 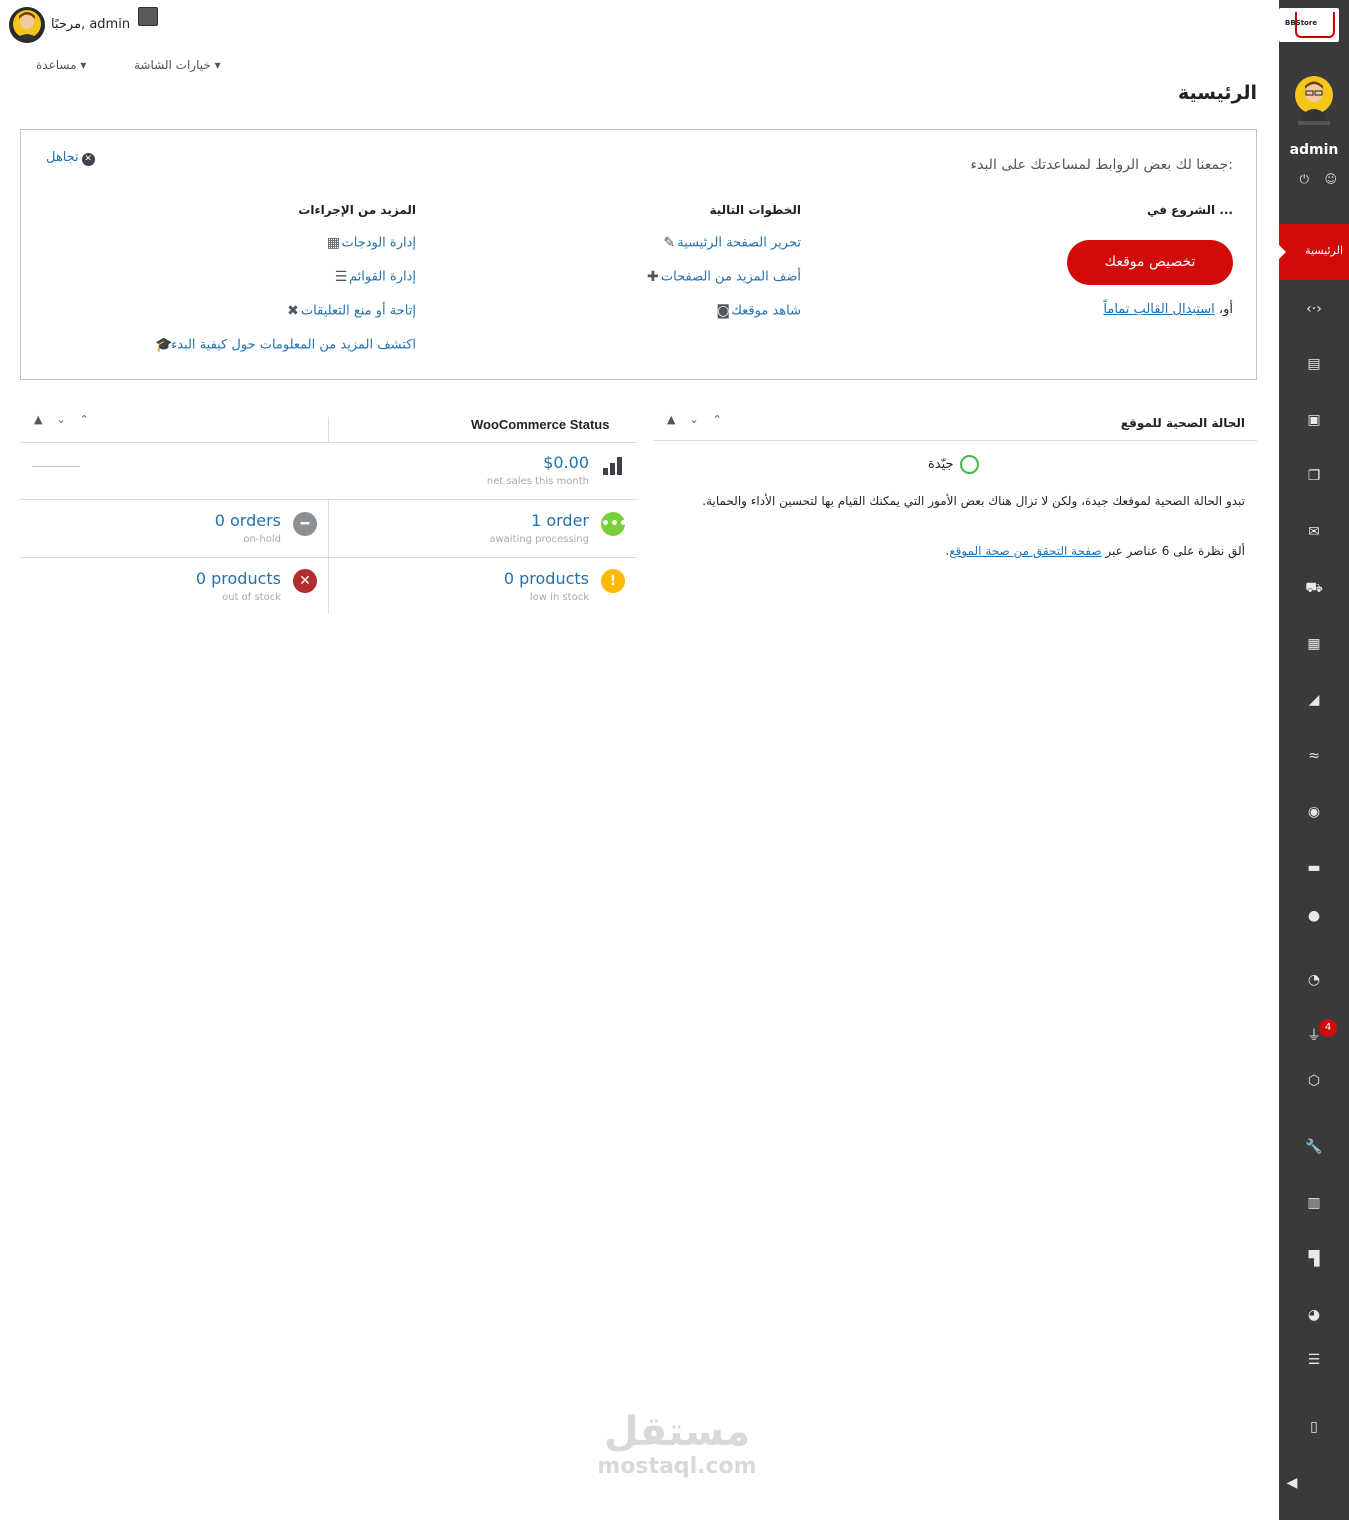 What do you see at coordinates (61, 65) in the screenshot?
I see `help-tab: مساعدة ▾` at bounding box center [61, 65].